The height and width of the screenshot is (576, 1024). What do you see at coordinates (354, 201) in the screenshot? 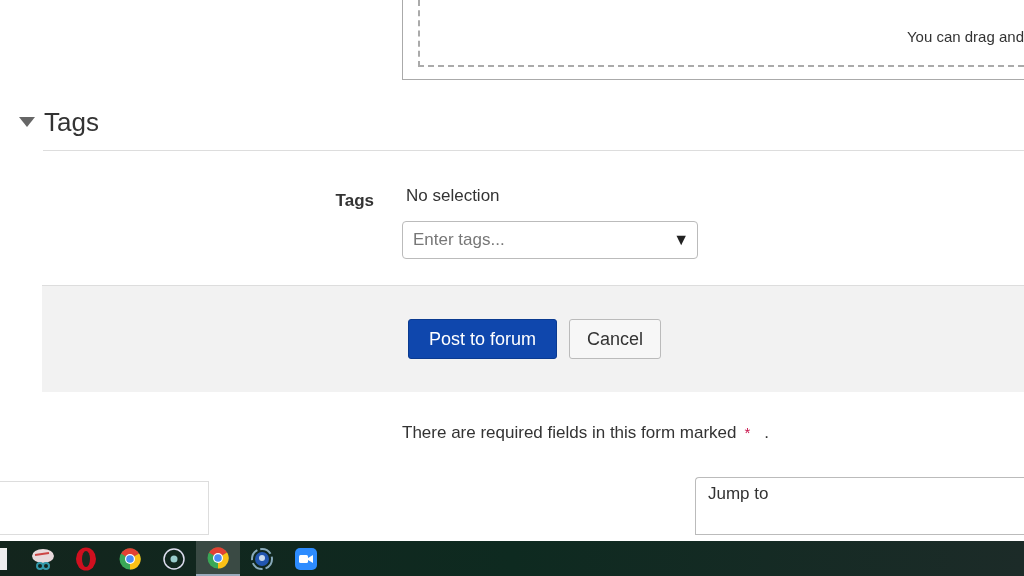
I see `field-label: Tags` at bounding box center [354, 201].